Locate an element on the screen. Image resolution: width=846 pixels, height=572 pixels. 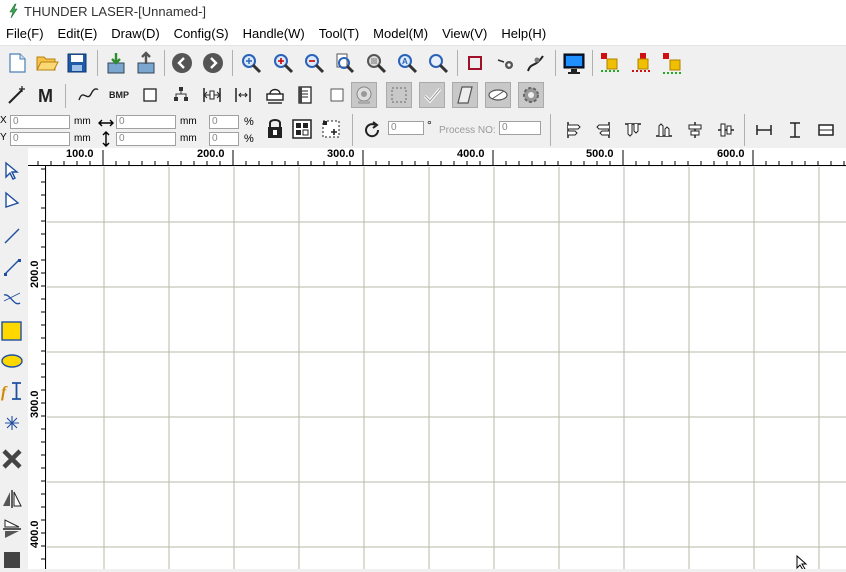
menu-handle: Handle(W) is located at coordinates (274, 33).